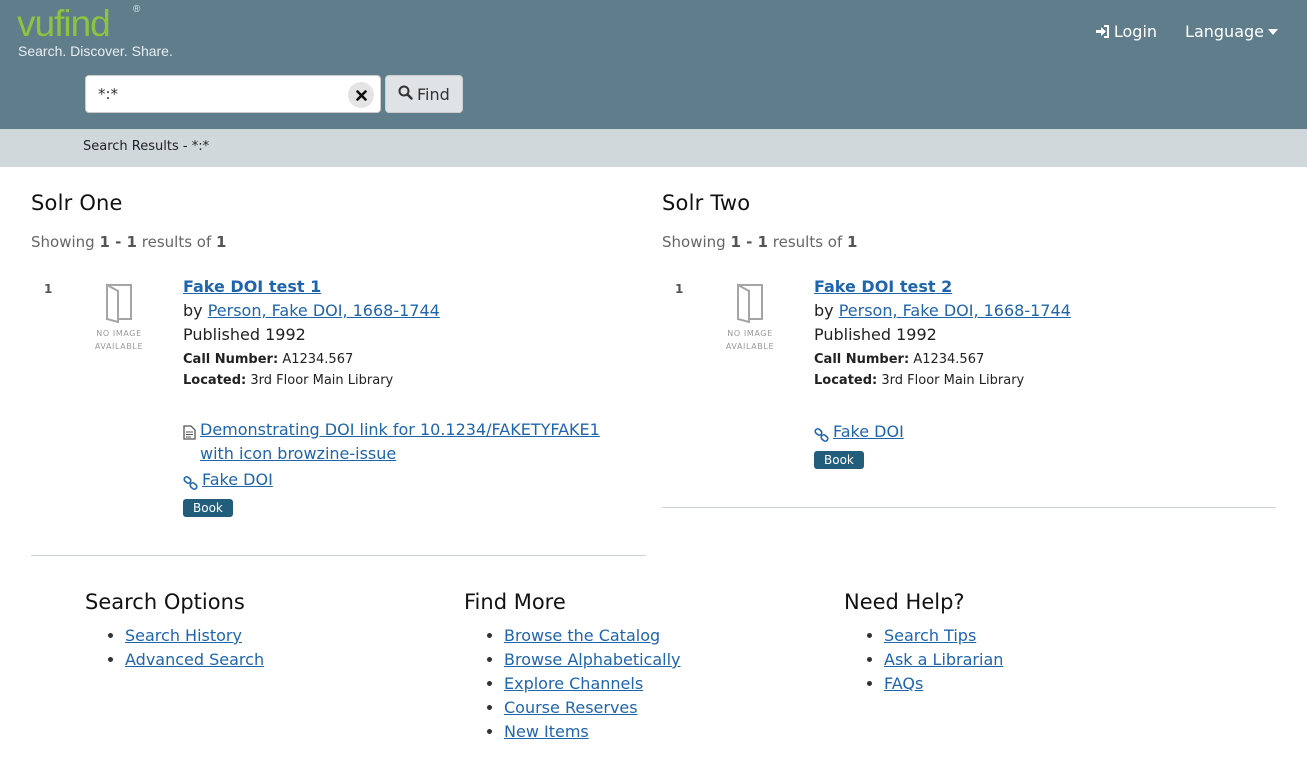 Image resolution: width=1307 pixels, height=781 pixels. I want to click on advanced-search-link: Advanced Search, so click(194, 659).